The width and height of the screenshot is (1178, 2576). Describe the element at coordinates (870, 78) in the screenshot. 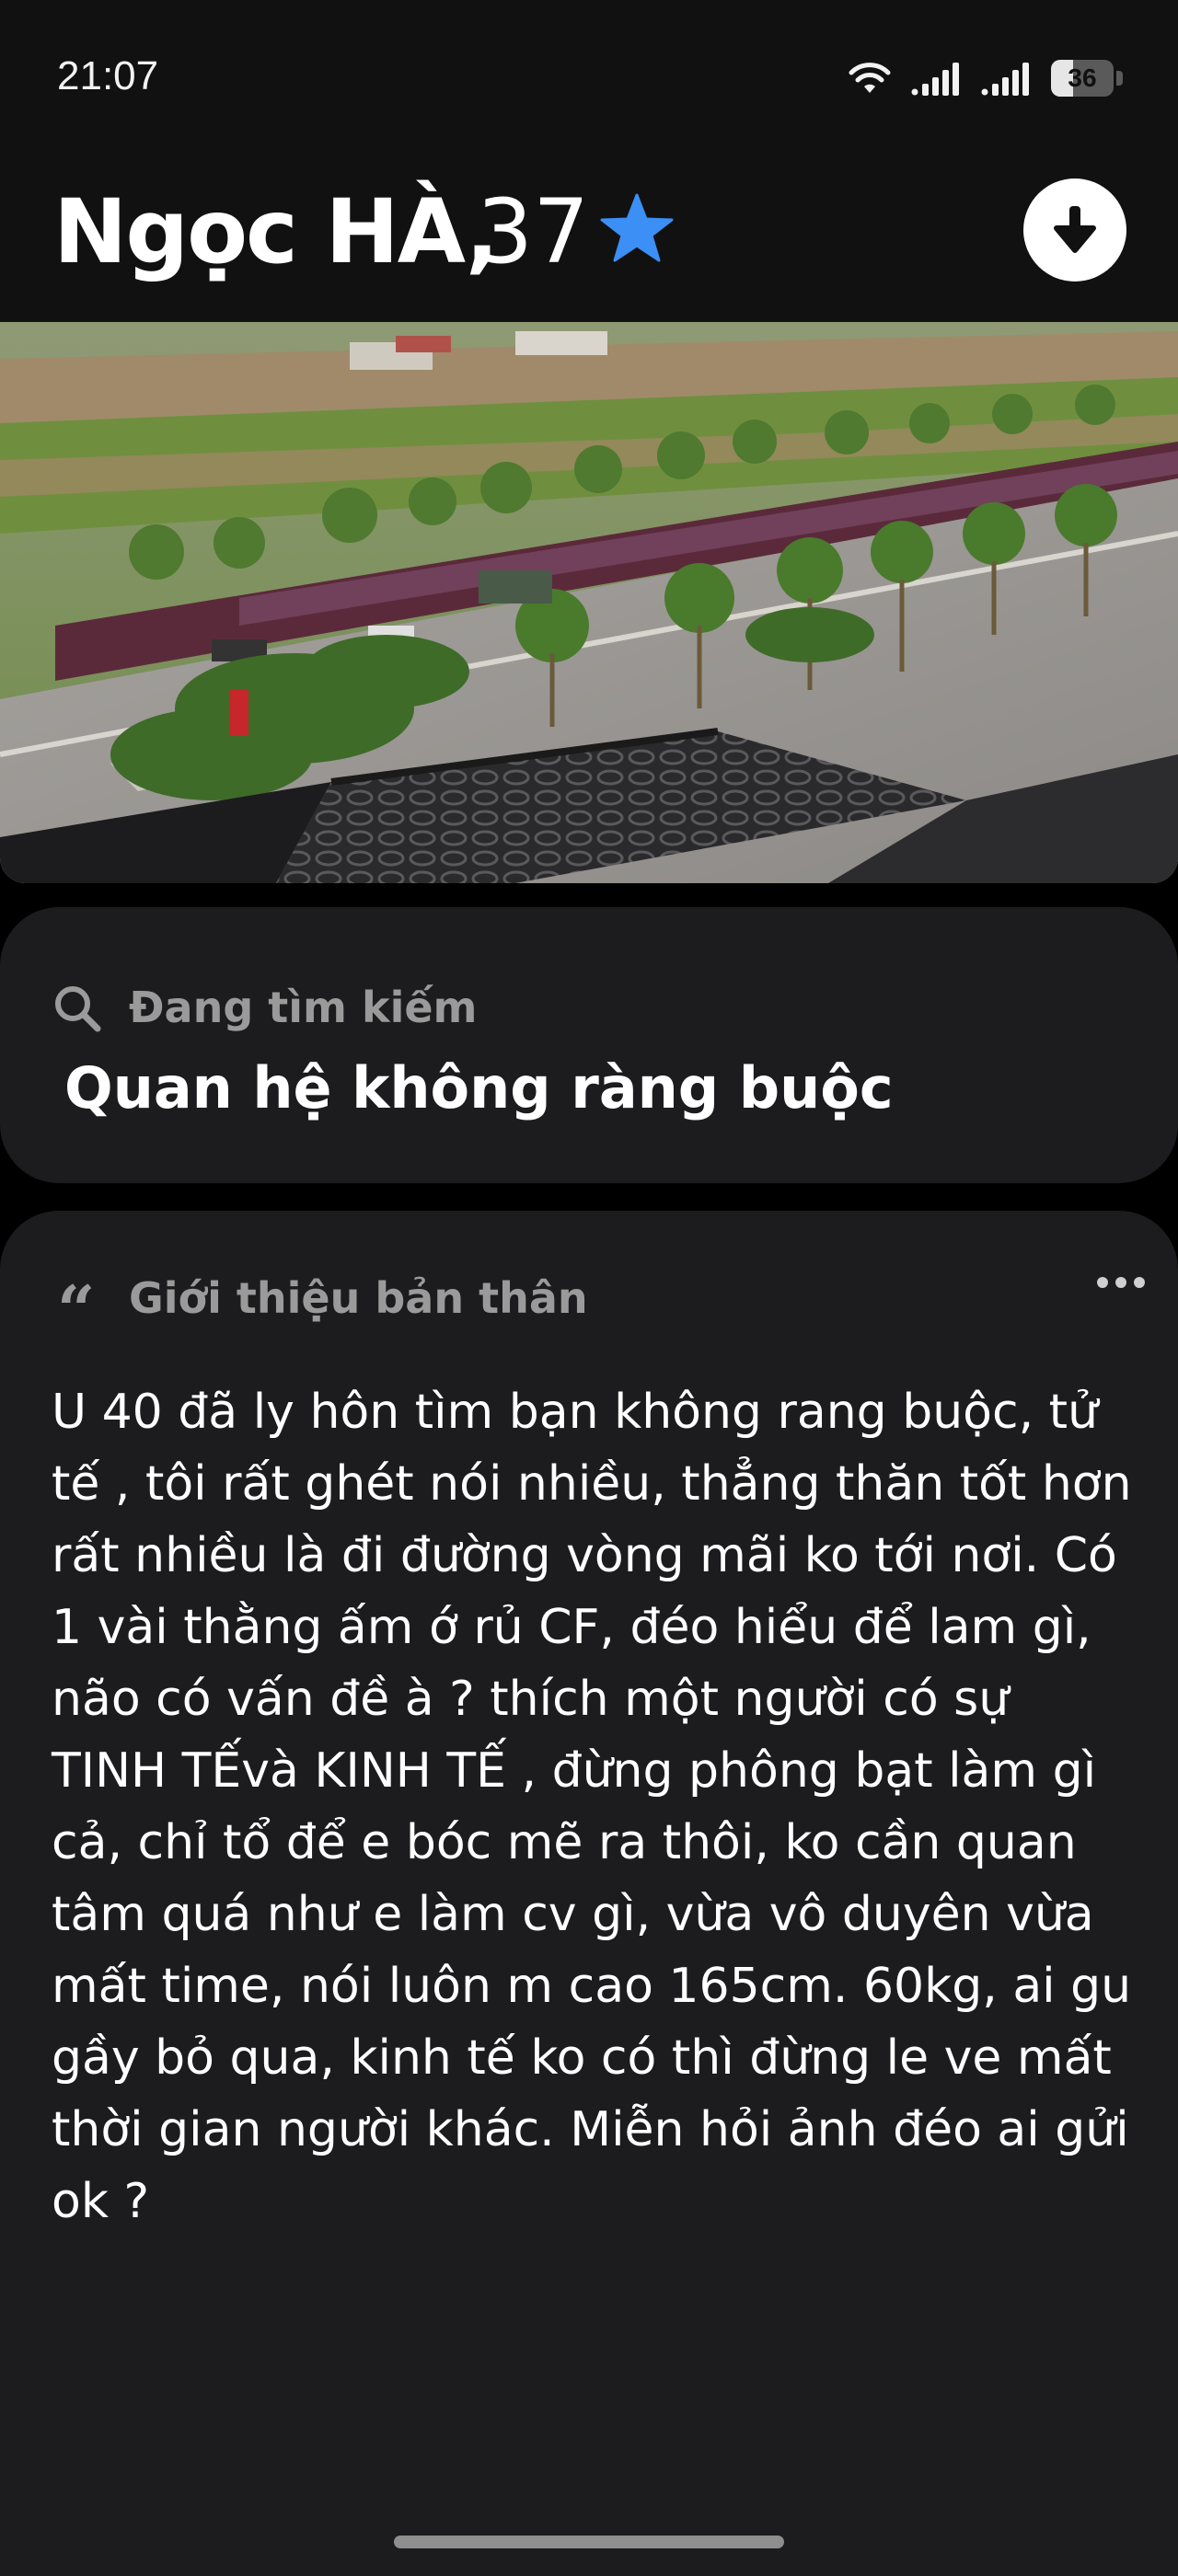

I see `wifi-icon` at that location.